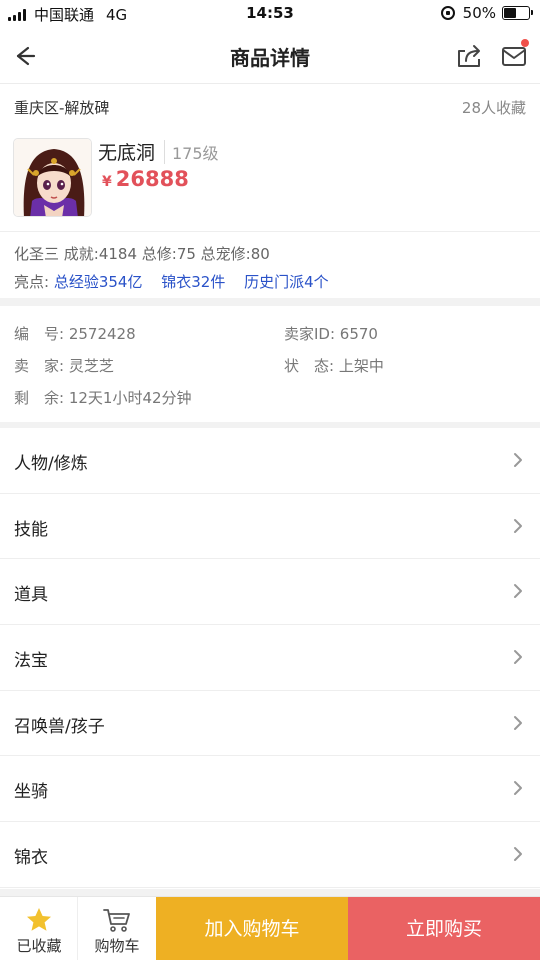  I want to click on menu-item-label: 坐骑, so click(31, 792).